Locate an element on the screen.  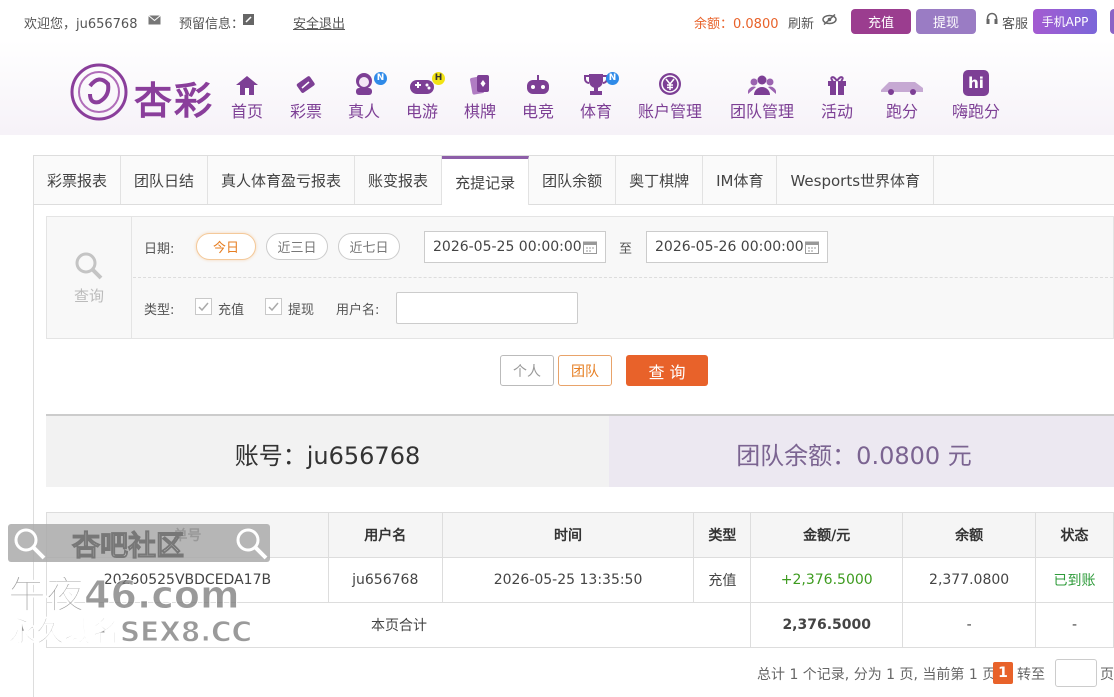
total-amount: 2,376.5000 is located at coordinates (827, 625).